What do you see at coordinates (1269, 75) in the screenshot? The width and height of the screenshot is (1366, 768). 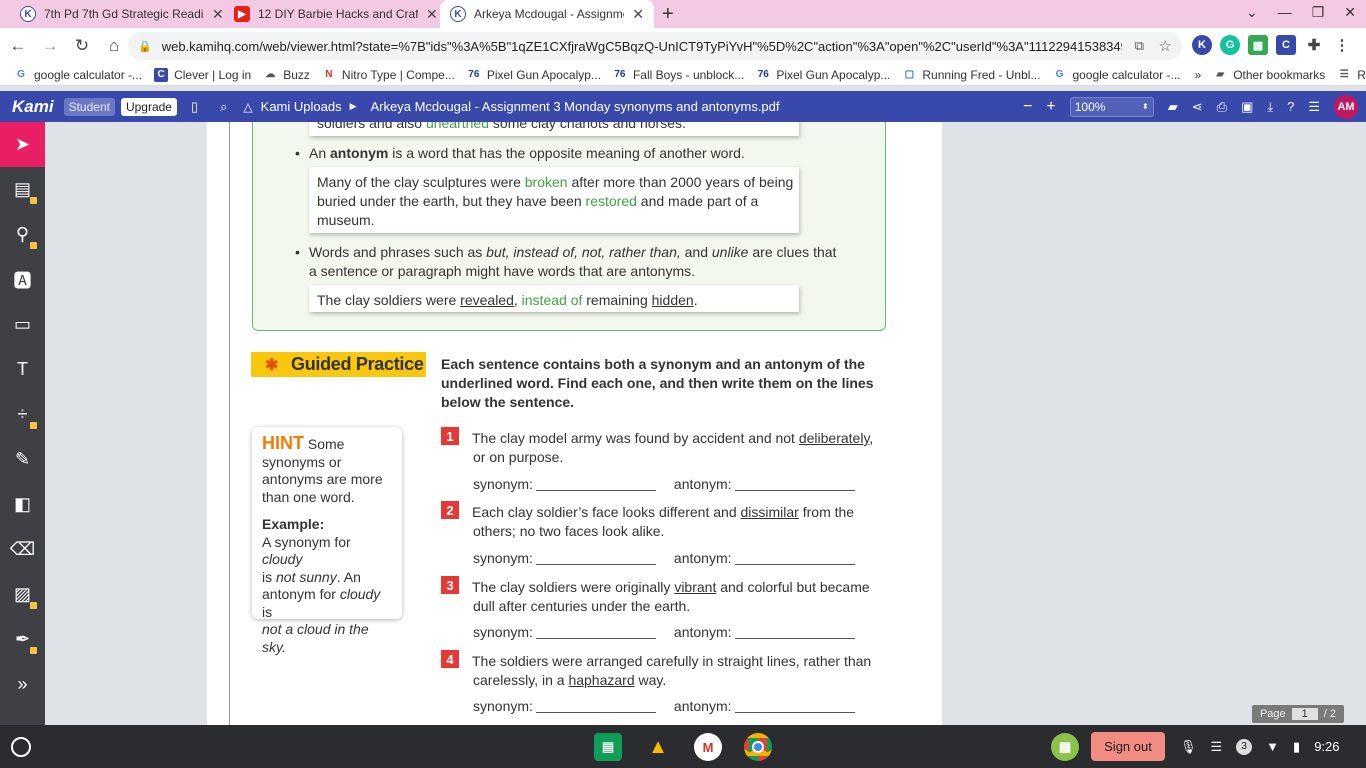 I see `other-bookmarks: ▰ Other bookmarks` at bounding box center [1269, 75].